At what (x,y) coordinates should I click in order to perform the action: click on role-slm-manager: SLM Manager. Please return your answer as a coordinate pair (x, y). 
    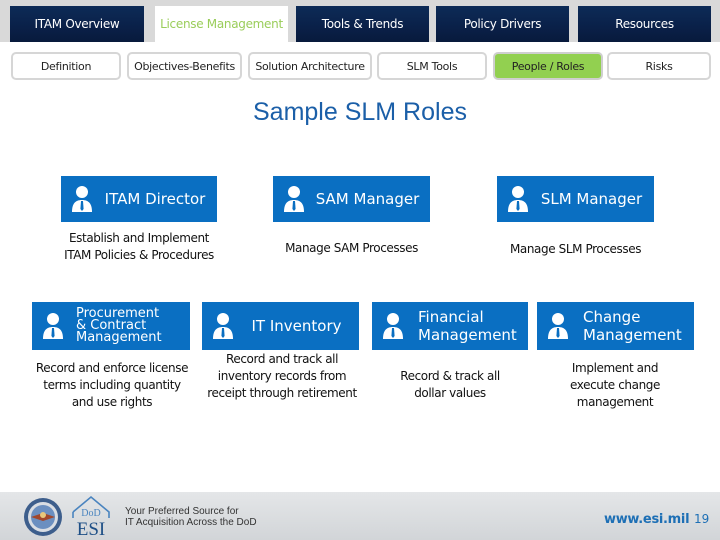
    Looking at the image, I should click on (575, 199).